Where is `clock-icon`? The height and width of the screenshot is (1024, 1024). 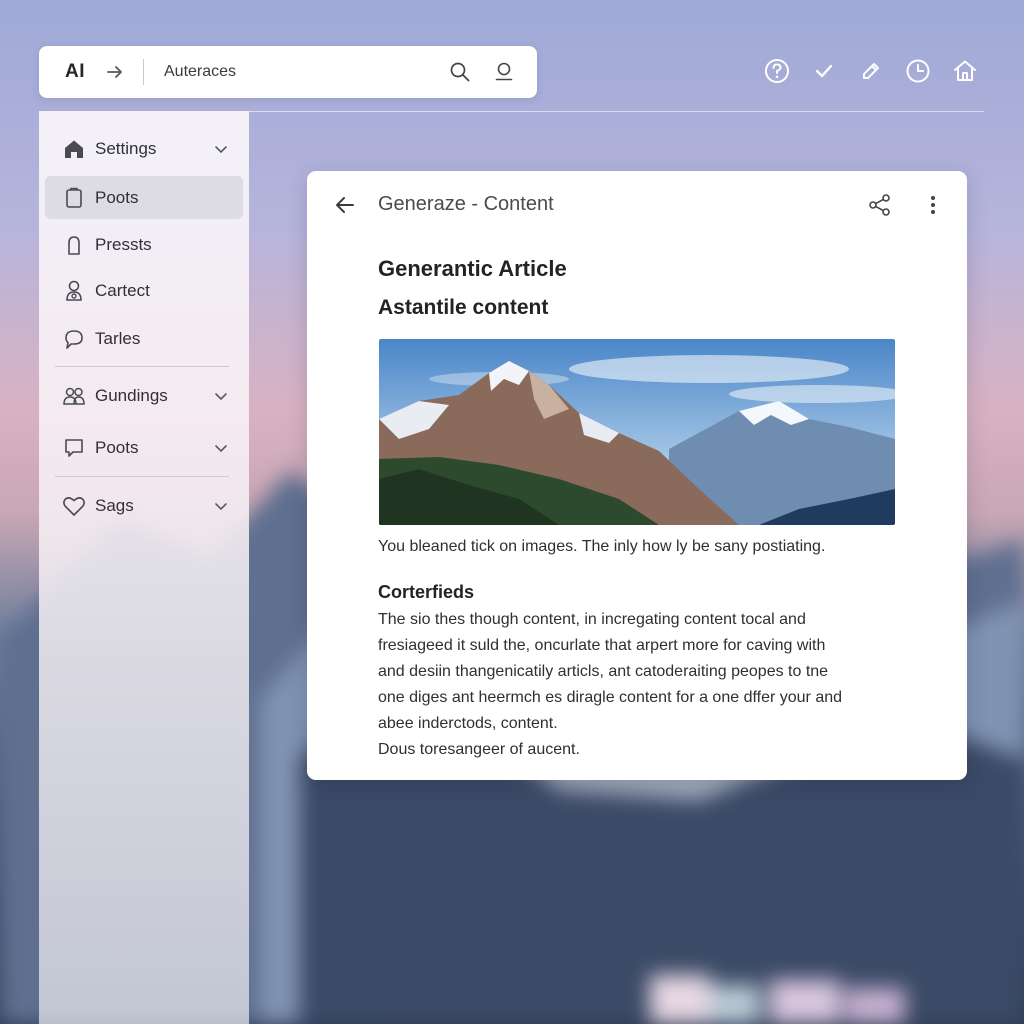 clock-icon is located at coordinates (918, 71).